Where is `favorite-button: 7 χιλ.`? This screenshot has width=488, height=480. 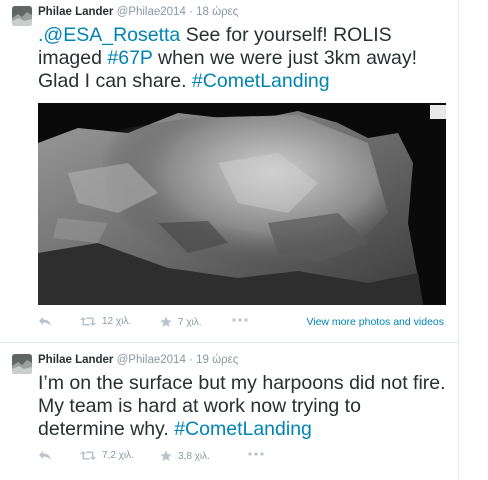
favorite-button: 7 χιλ. is located at coordinates (181, 322).